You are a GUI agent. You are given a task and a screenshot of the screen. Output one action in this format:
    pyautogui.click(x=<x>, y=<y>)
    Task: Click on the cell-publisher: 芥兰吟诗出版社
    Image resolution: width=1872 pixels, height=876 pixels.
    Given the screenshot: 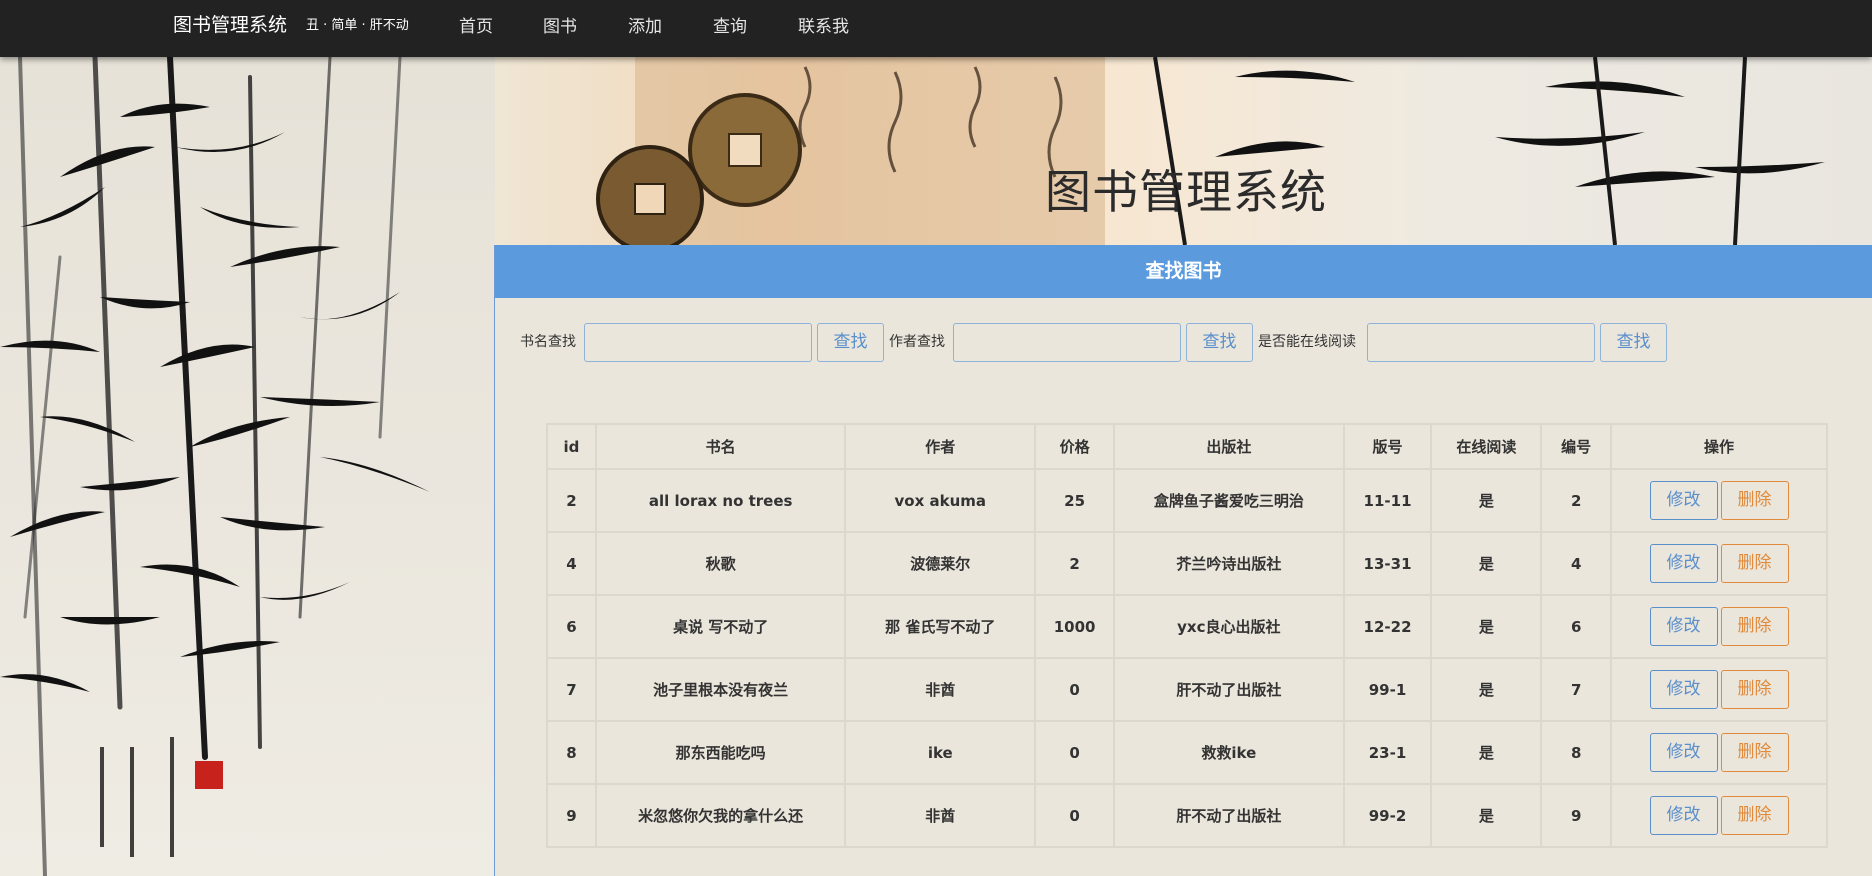 What is the action you would take?
    pyautogui.click(x=1229, y=563)
    